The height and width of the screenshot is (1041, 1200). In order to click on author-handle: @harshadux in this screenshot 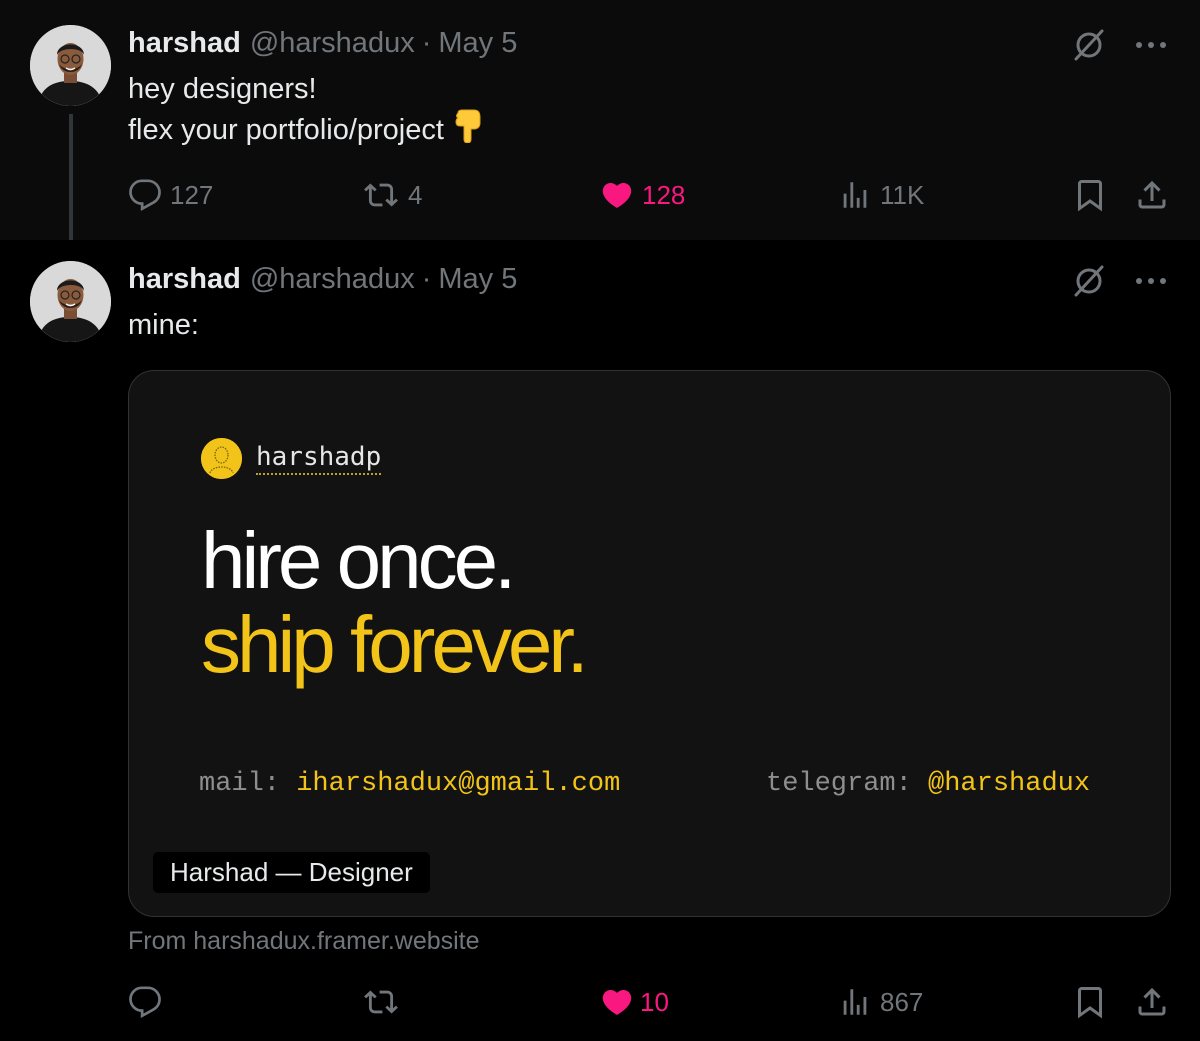, I will do `click(332, 279)`.